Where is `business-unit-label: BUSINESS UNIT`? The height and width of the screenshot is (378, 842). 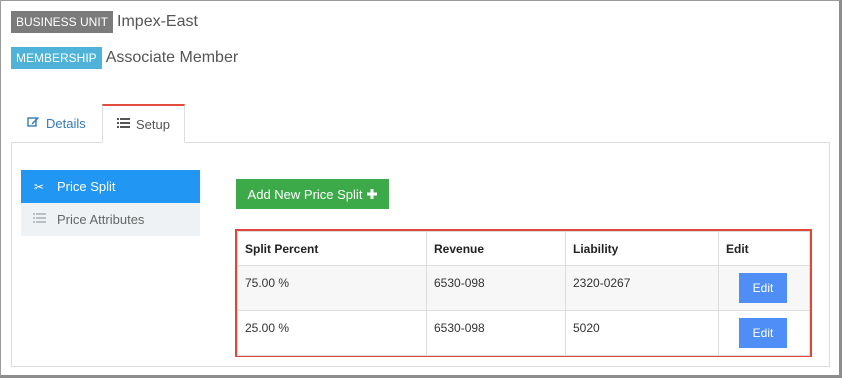
business-unit-label: BUSINESS UNIT is located at coordinates (62, 22).